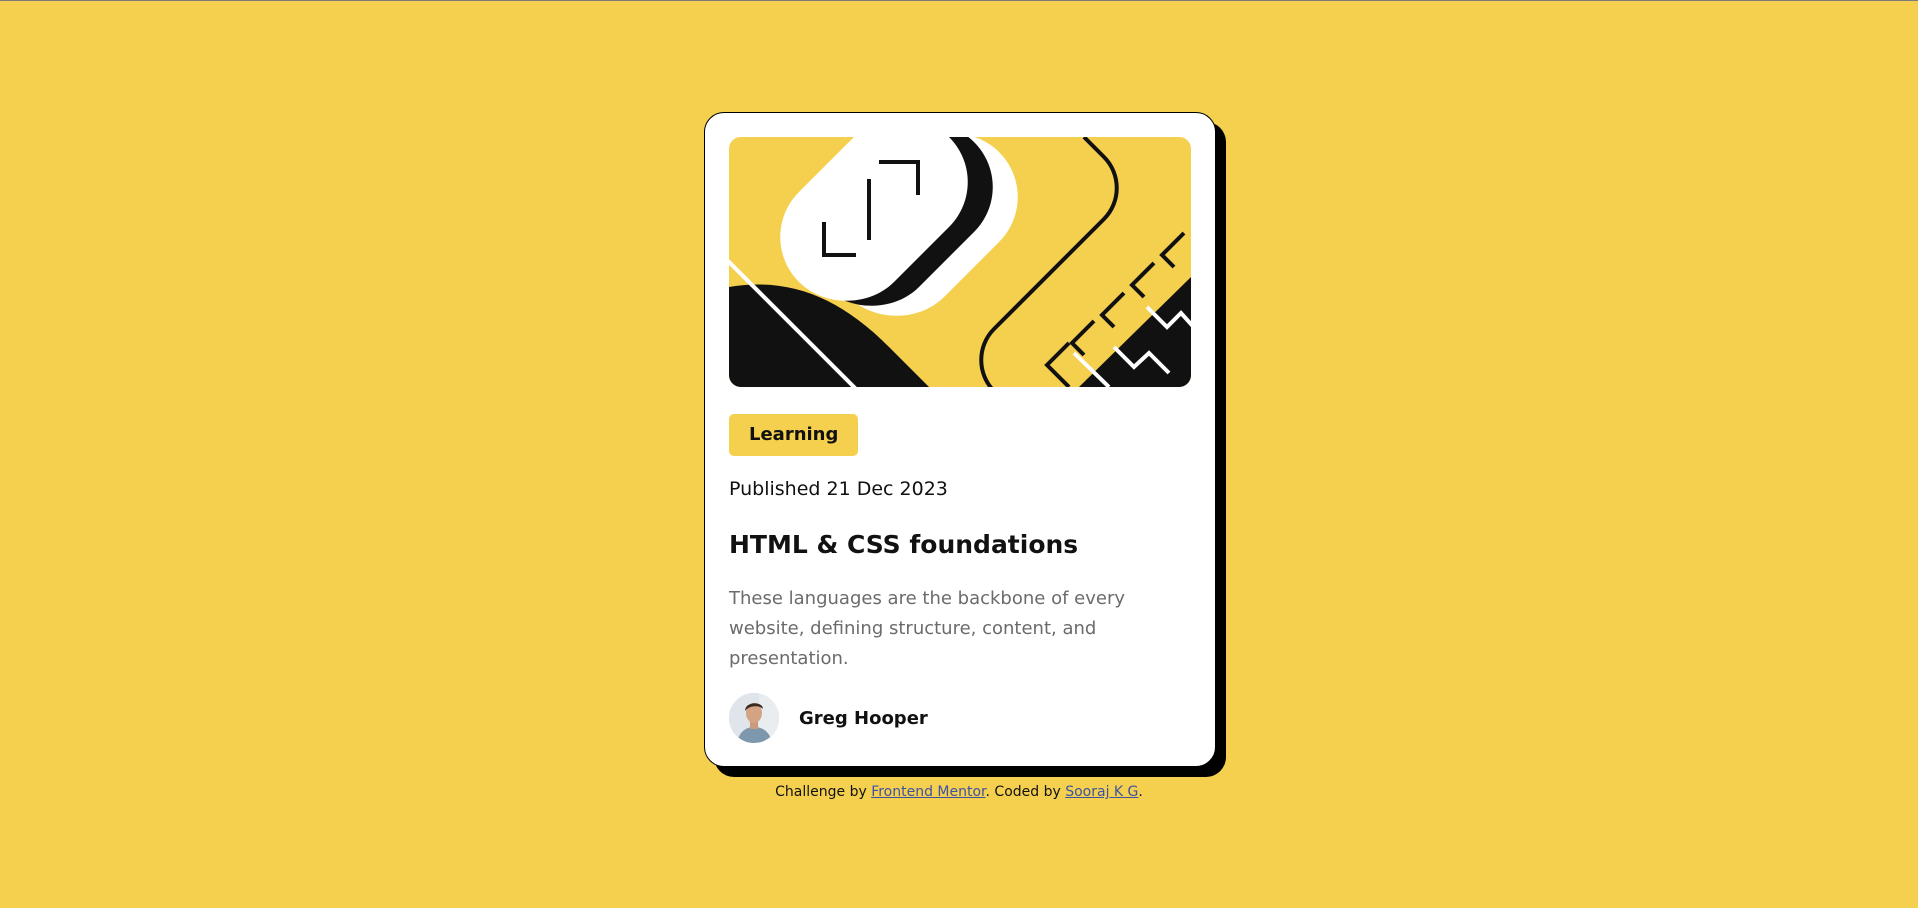 The image size is (1918, 908). I want to click on coder-link: Sooraj K G, so click(1101, 792).